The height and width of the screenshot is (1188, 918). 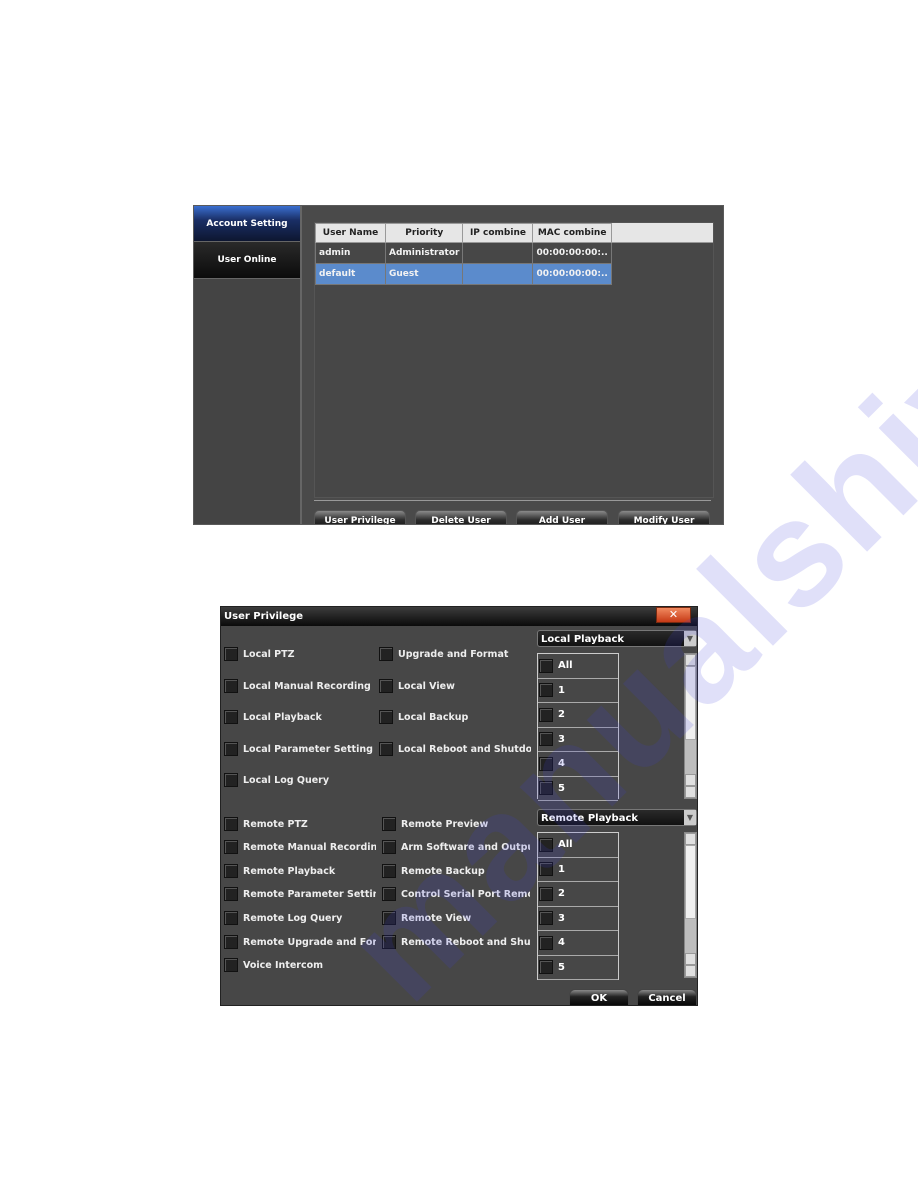 I want to click on sidebar-item-user-online: User Online, so click(x=247, y=260).